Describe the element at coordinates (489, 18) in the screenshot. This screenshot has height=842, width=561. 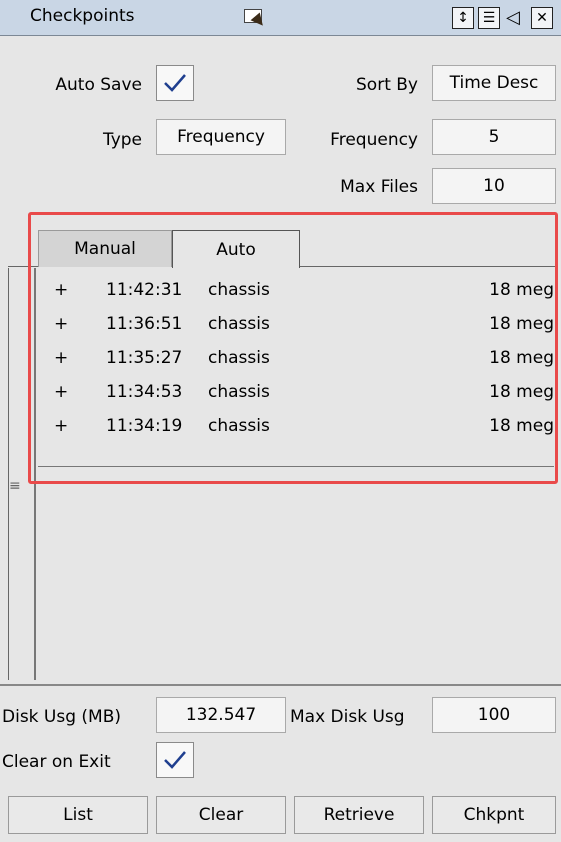
I see `list-icon: ☰` at that location.